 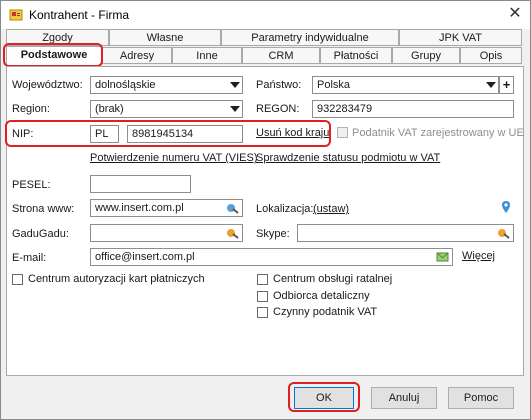 I want to click on tab-platnosci: Płatności, so click(x=356, y=55).